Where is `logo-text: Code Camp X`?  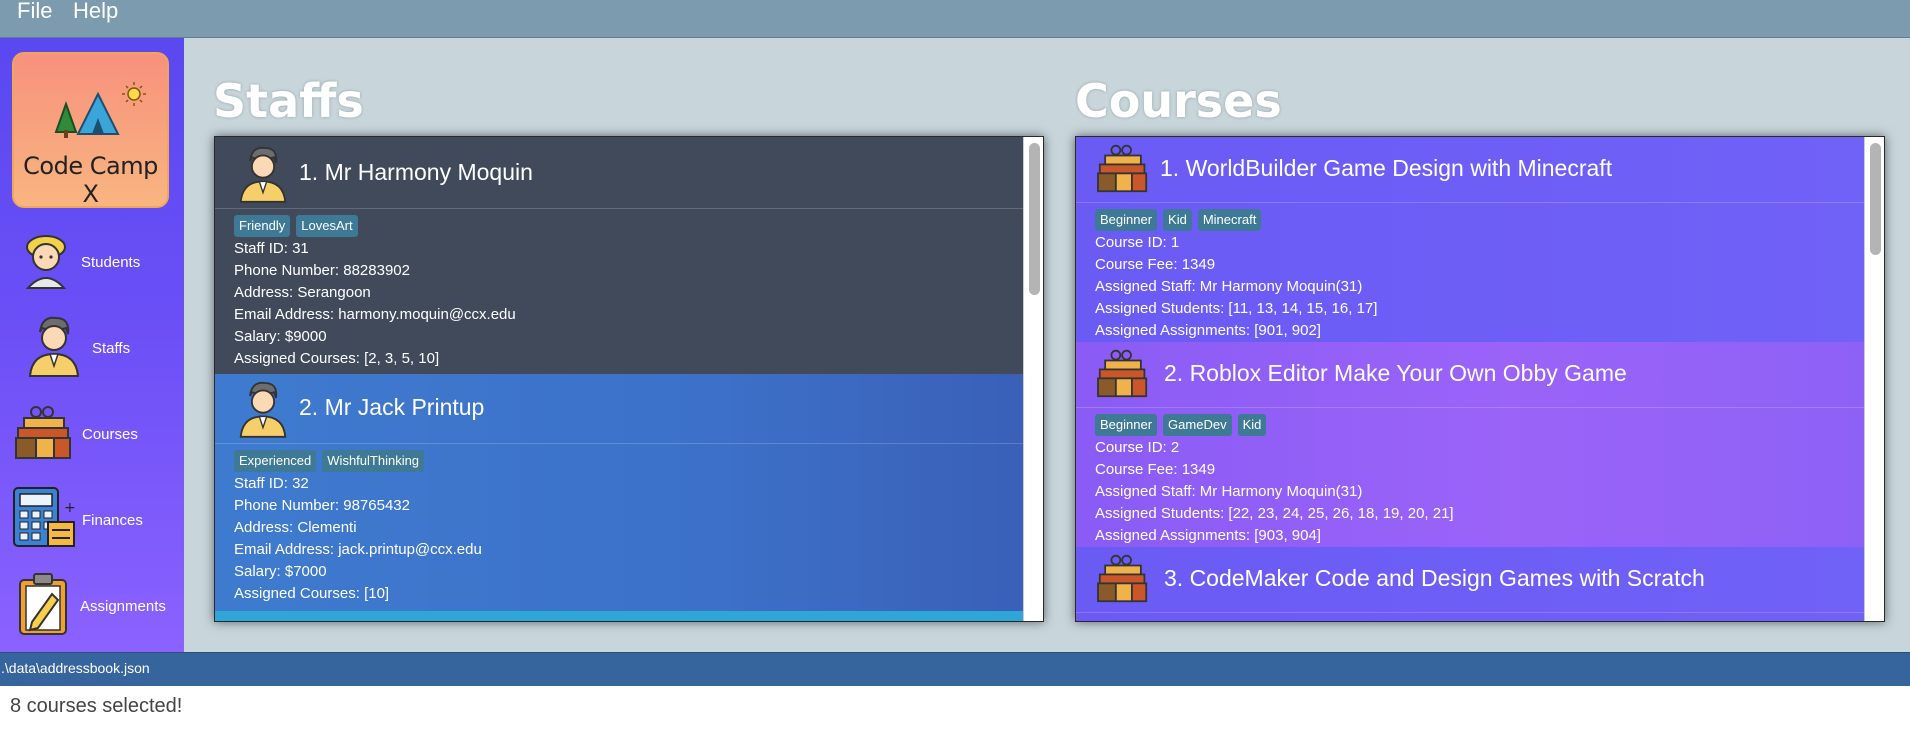
logo-text: Code Camp X is located at coordinates (90, 180).